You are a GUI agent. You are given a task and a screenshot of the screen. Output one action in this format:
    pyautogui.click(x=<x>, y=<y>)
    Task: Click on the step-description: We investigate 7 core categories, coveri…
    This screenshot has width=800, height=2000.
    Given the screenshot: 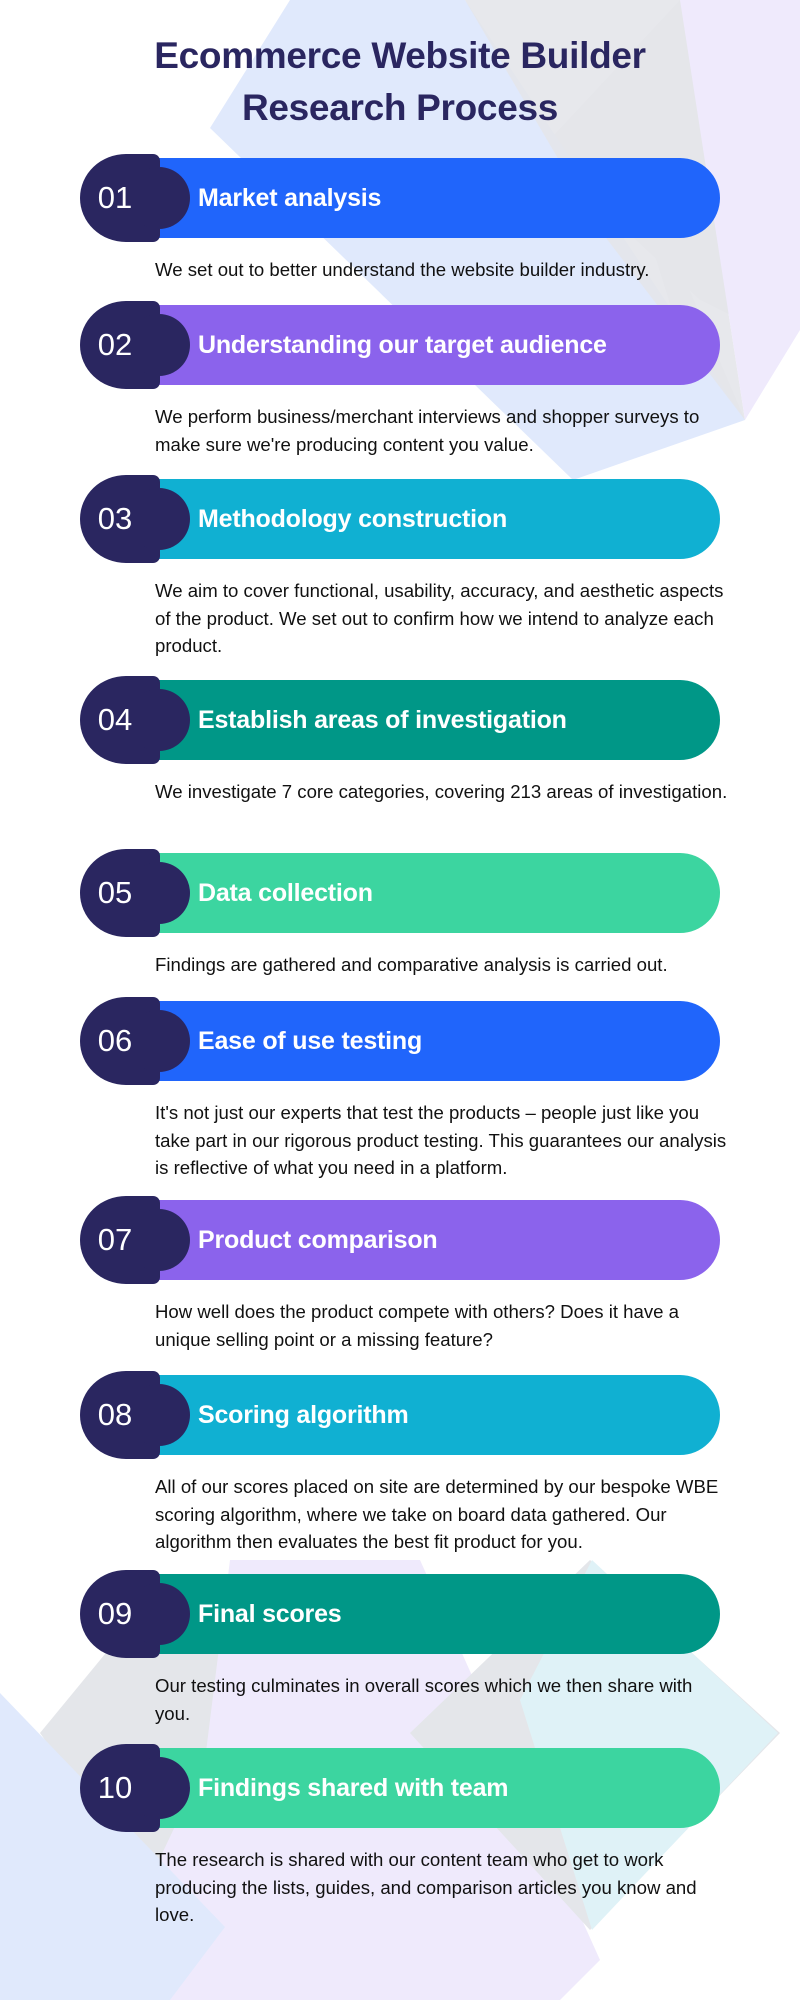 What is the action you would take?
    pyautogui.click(x=441, y=791)
    